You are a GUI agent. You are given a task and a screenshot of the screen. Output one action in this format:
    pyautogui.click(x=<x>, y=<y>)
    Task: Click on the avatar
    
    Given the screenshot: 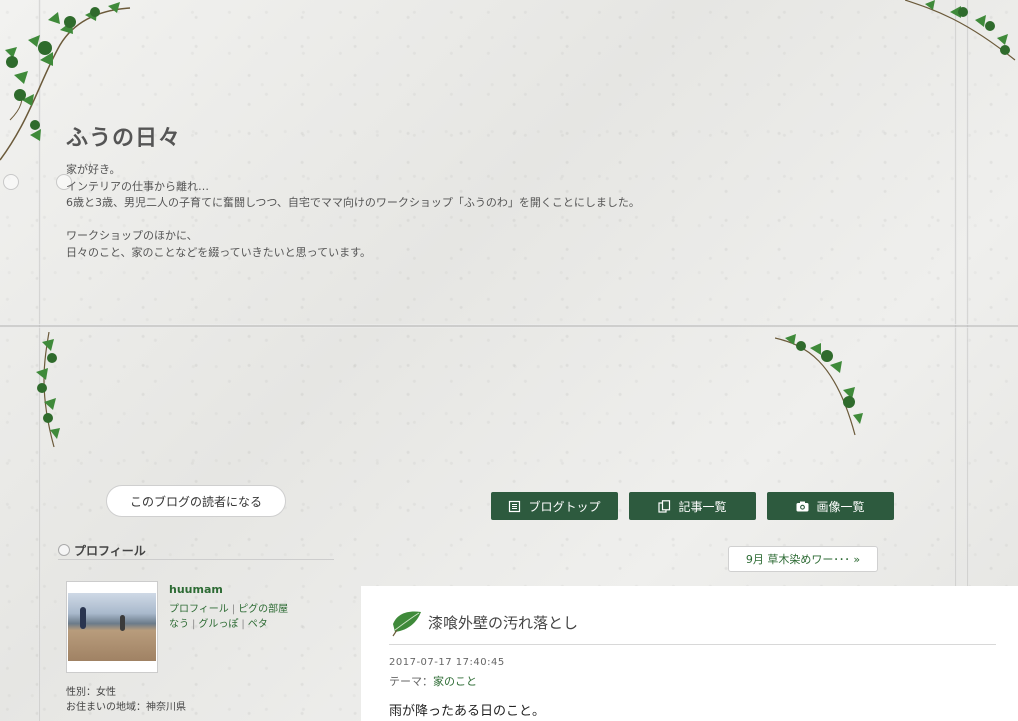 What is the action you would take?
    pyautogui.click(x=112, y=627)
    